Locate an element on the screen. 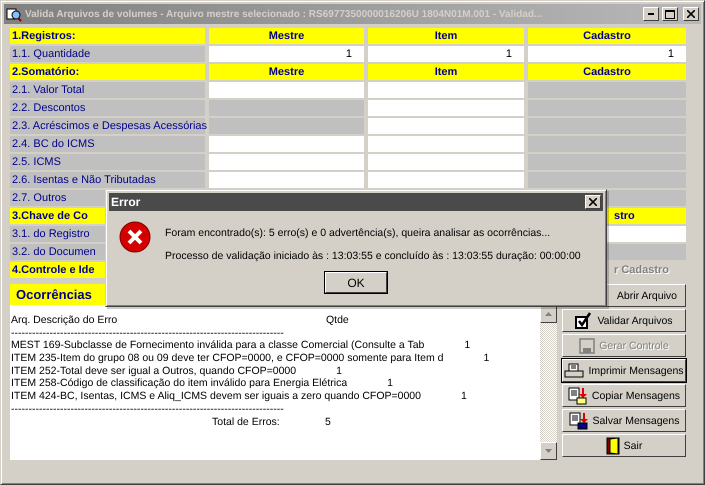  action-button: Sair is located at coordinates (624, 445).